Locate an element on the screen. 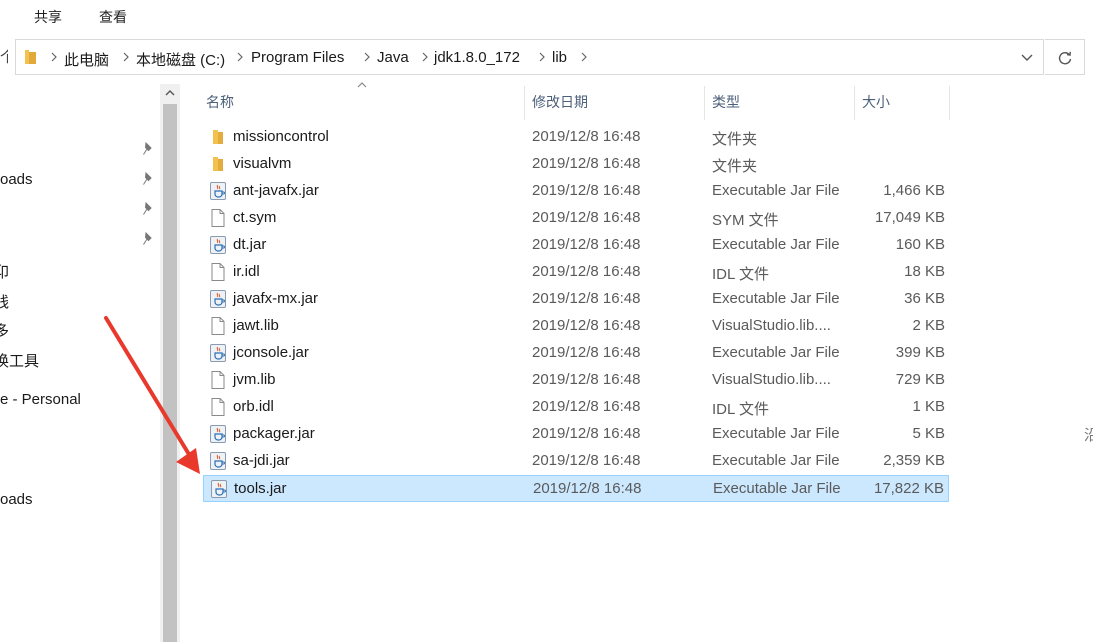 Image resolution: width=1093 pixels, height=642 pixels. crumb-this-pc: 此电脑 is located at coordinates (86, 59).